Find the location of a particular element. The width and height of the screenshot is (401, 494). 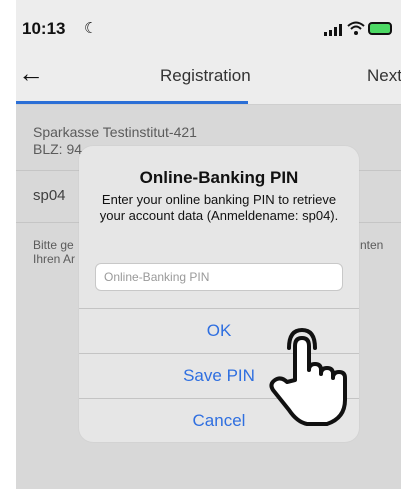

left-margin is located at coordinates (8, 247).